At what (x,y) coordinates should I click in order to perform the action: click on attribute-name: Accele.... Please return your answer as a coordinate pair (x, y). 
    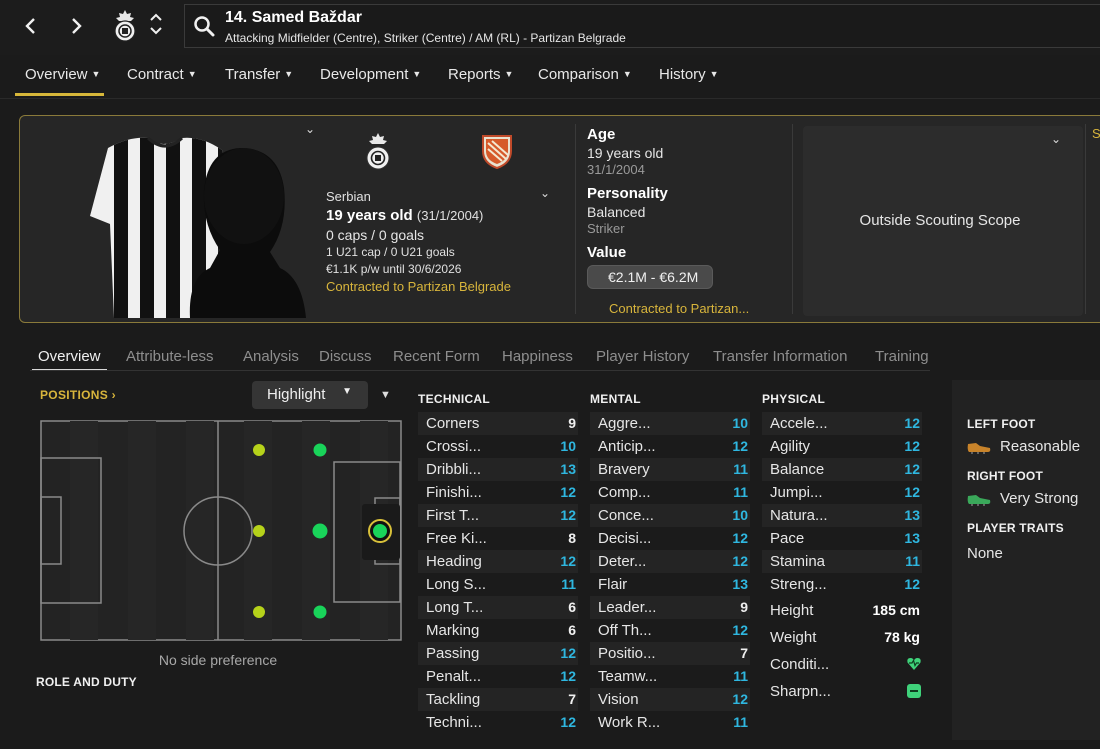
    Looking at the image, I should click on (799, 423).